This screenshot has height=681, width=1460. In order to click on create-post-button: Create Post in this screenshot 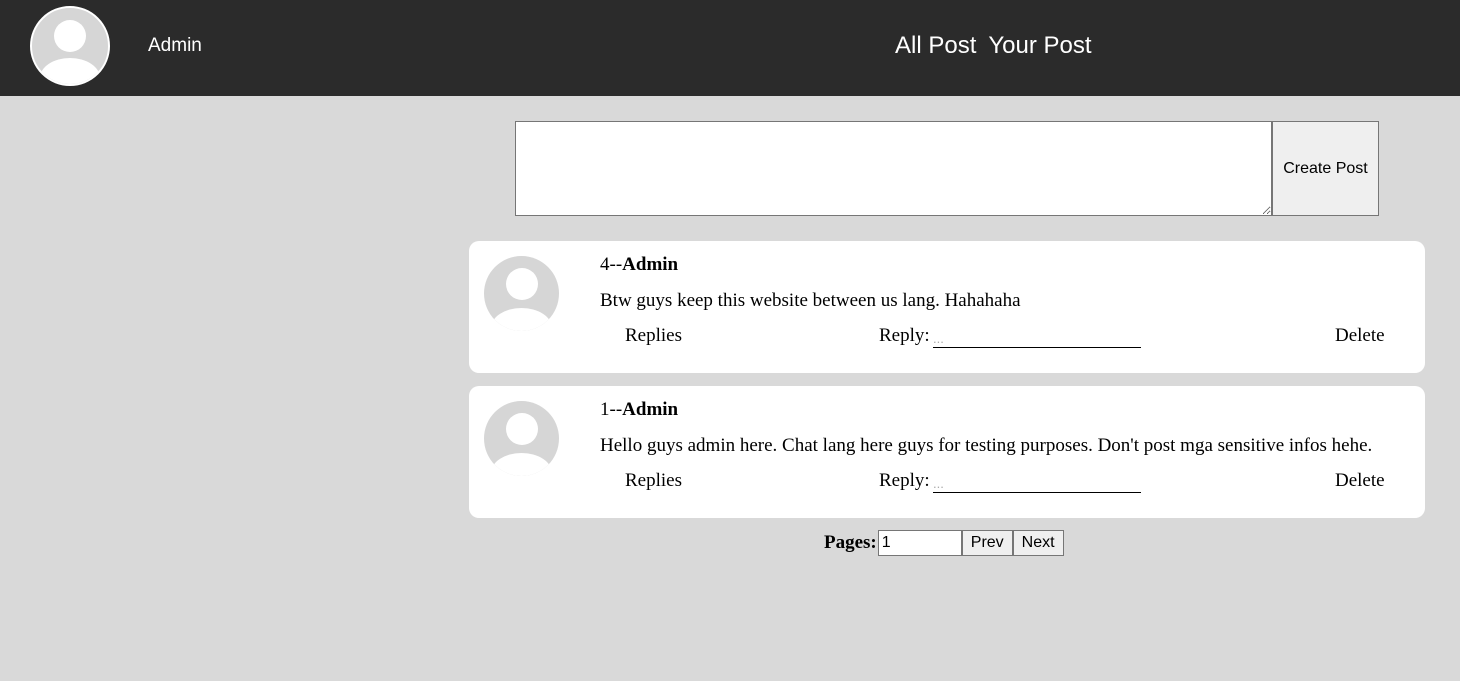, I will do `click(1325, 168)`.